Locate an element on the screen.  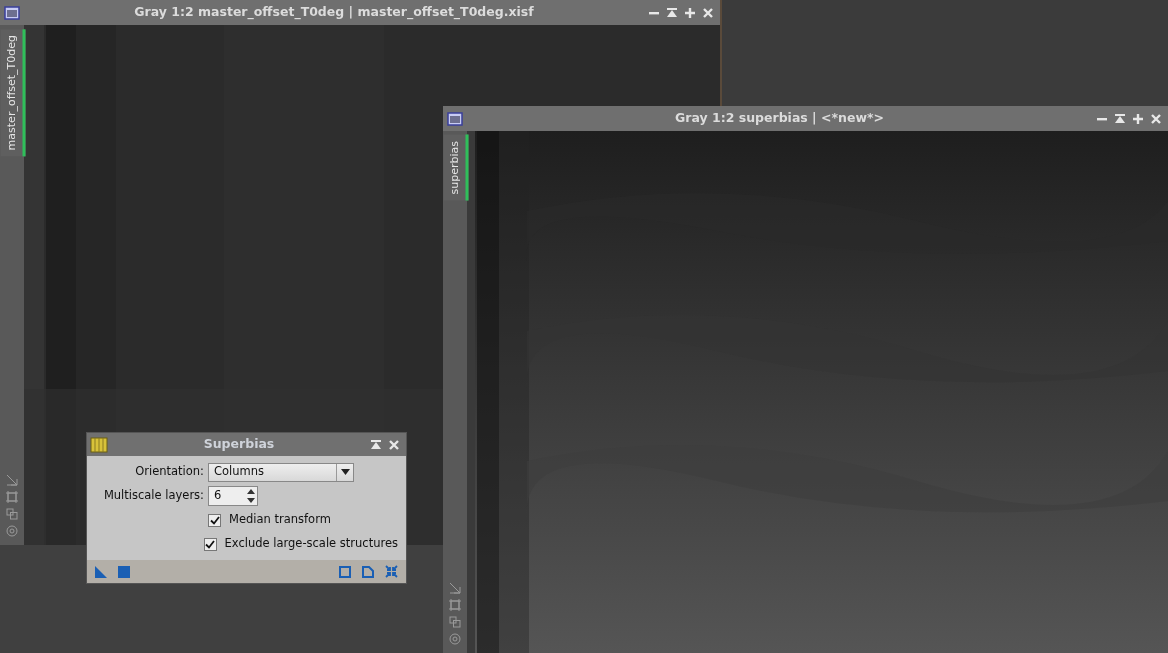
spin-field: 6 is located at coordinates (233, 496).